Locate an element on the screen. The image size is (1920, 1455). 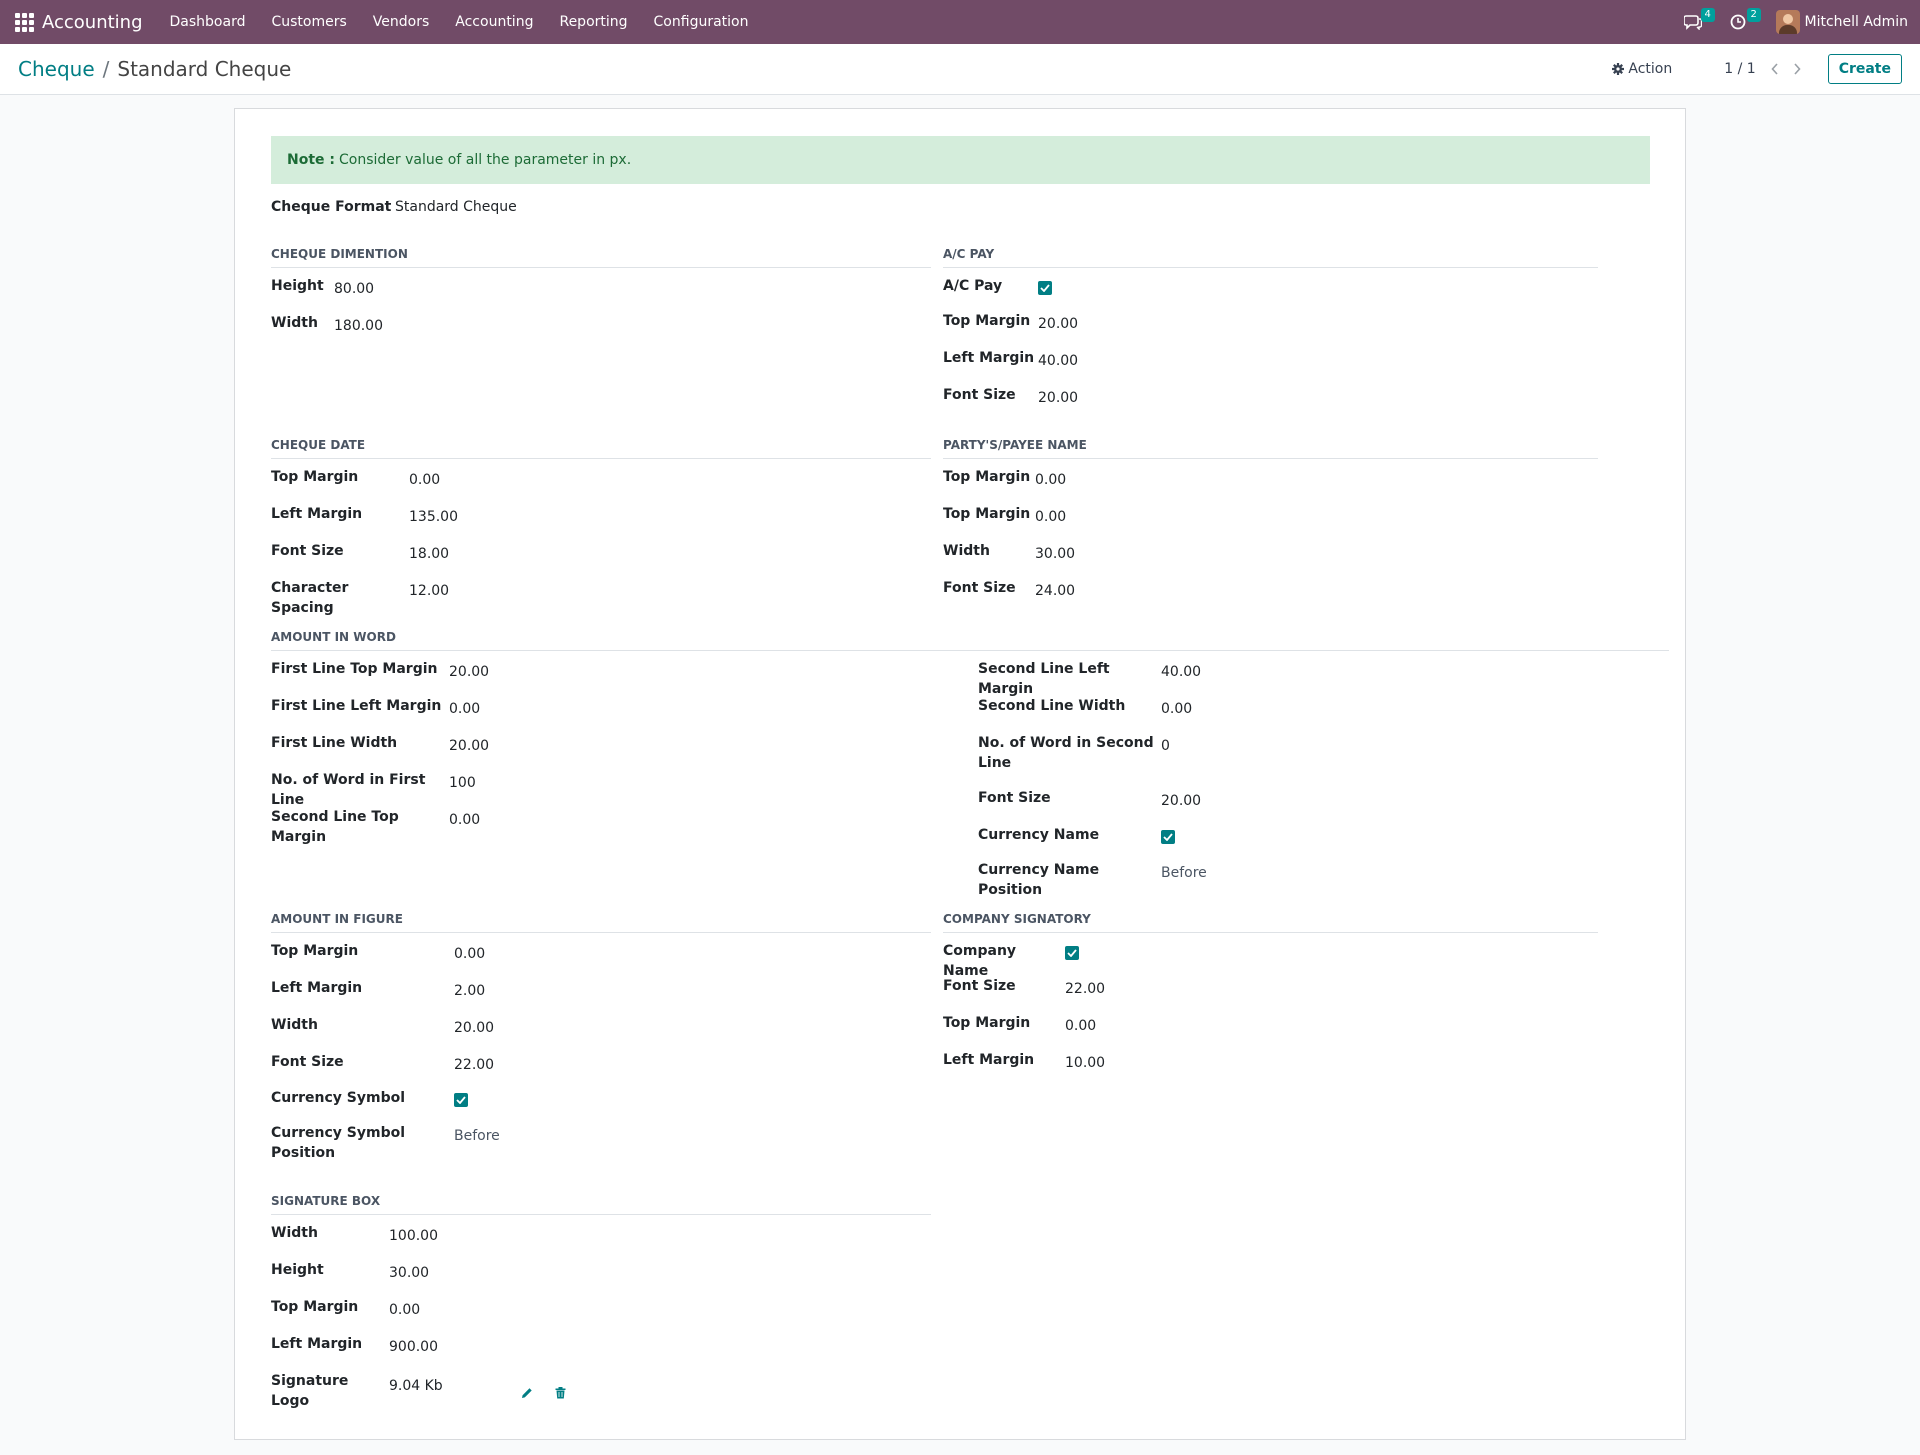
left-margin-input: 40.00 is located at coordinates (1058, 359).